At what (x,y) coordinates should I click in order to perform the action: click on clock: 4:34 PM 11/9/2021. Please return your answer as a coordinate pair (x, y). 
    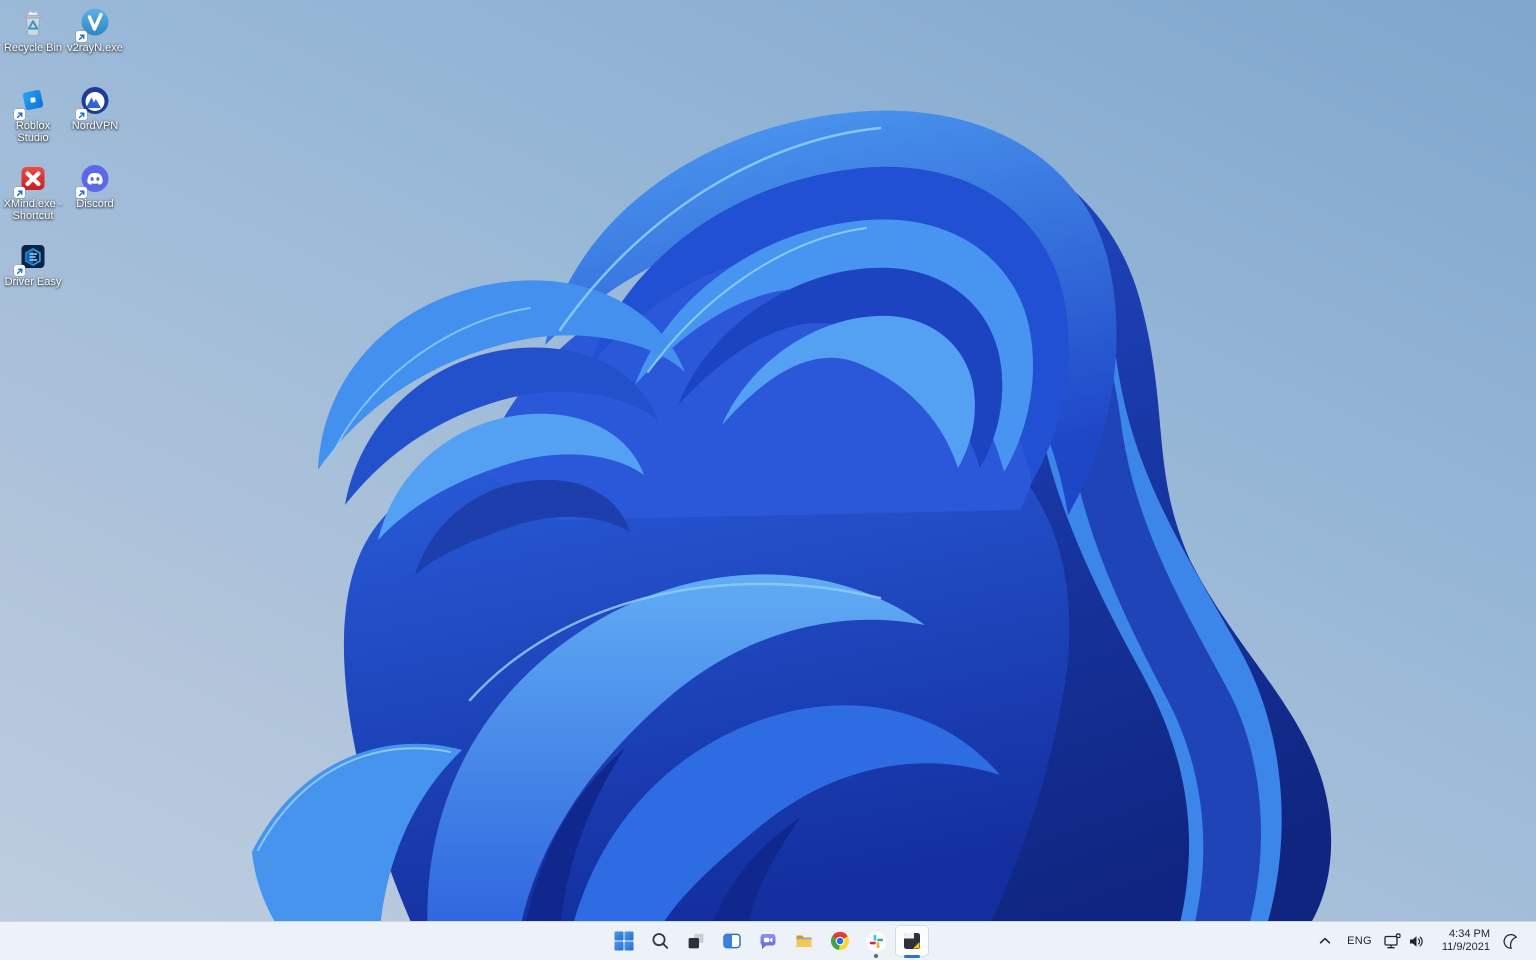
    Looking at the image, I should click on (1466, 941).